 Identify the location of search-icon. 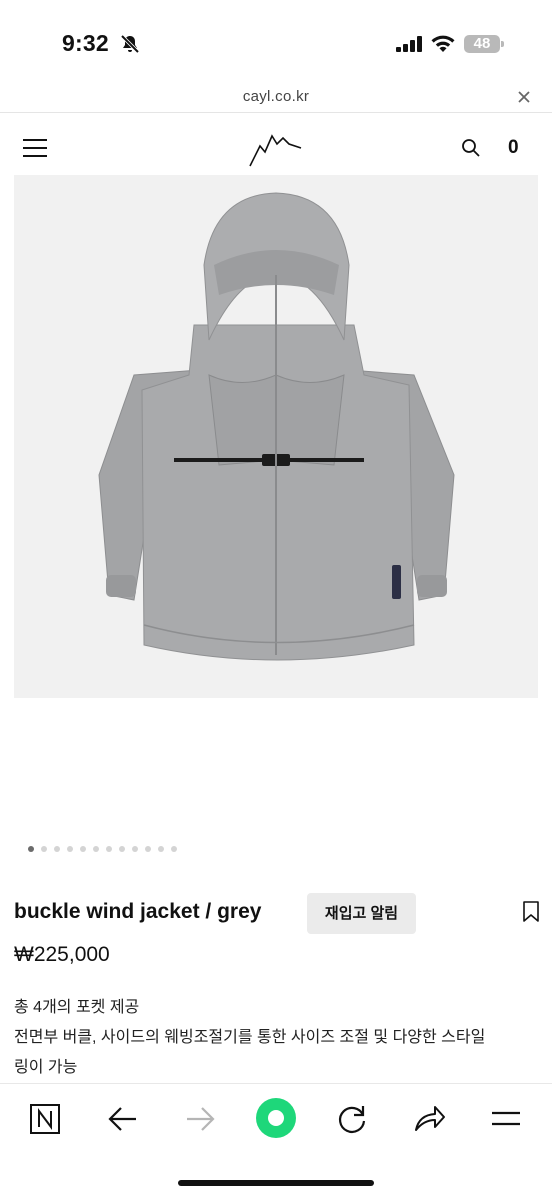
(471, 148).